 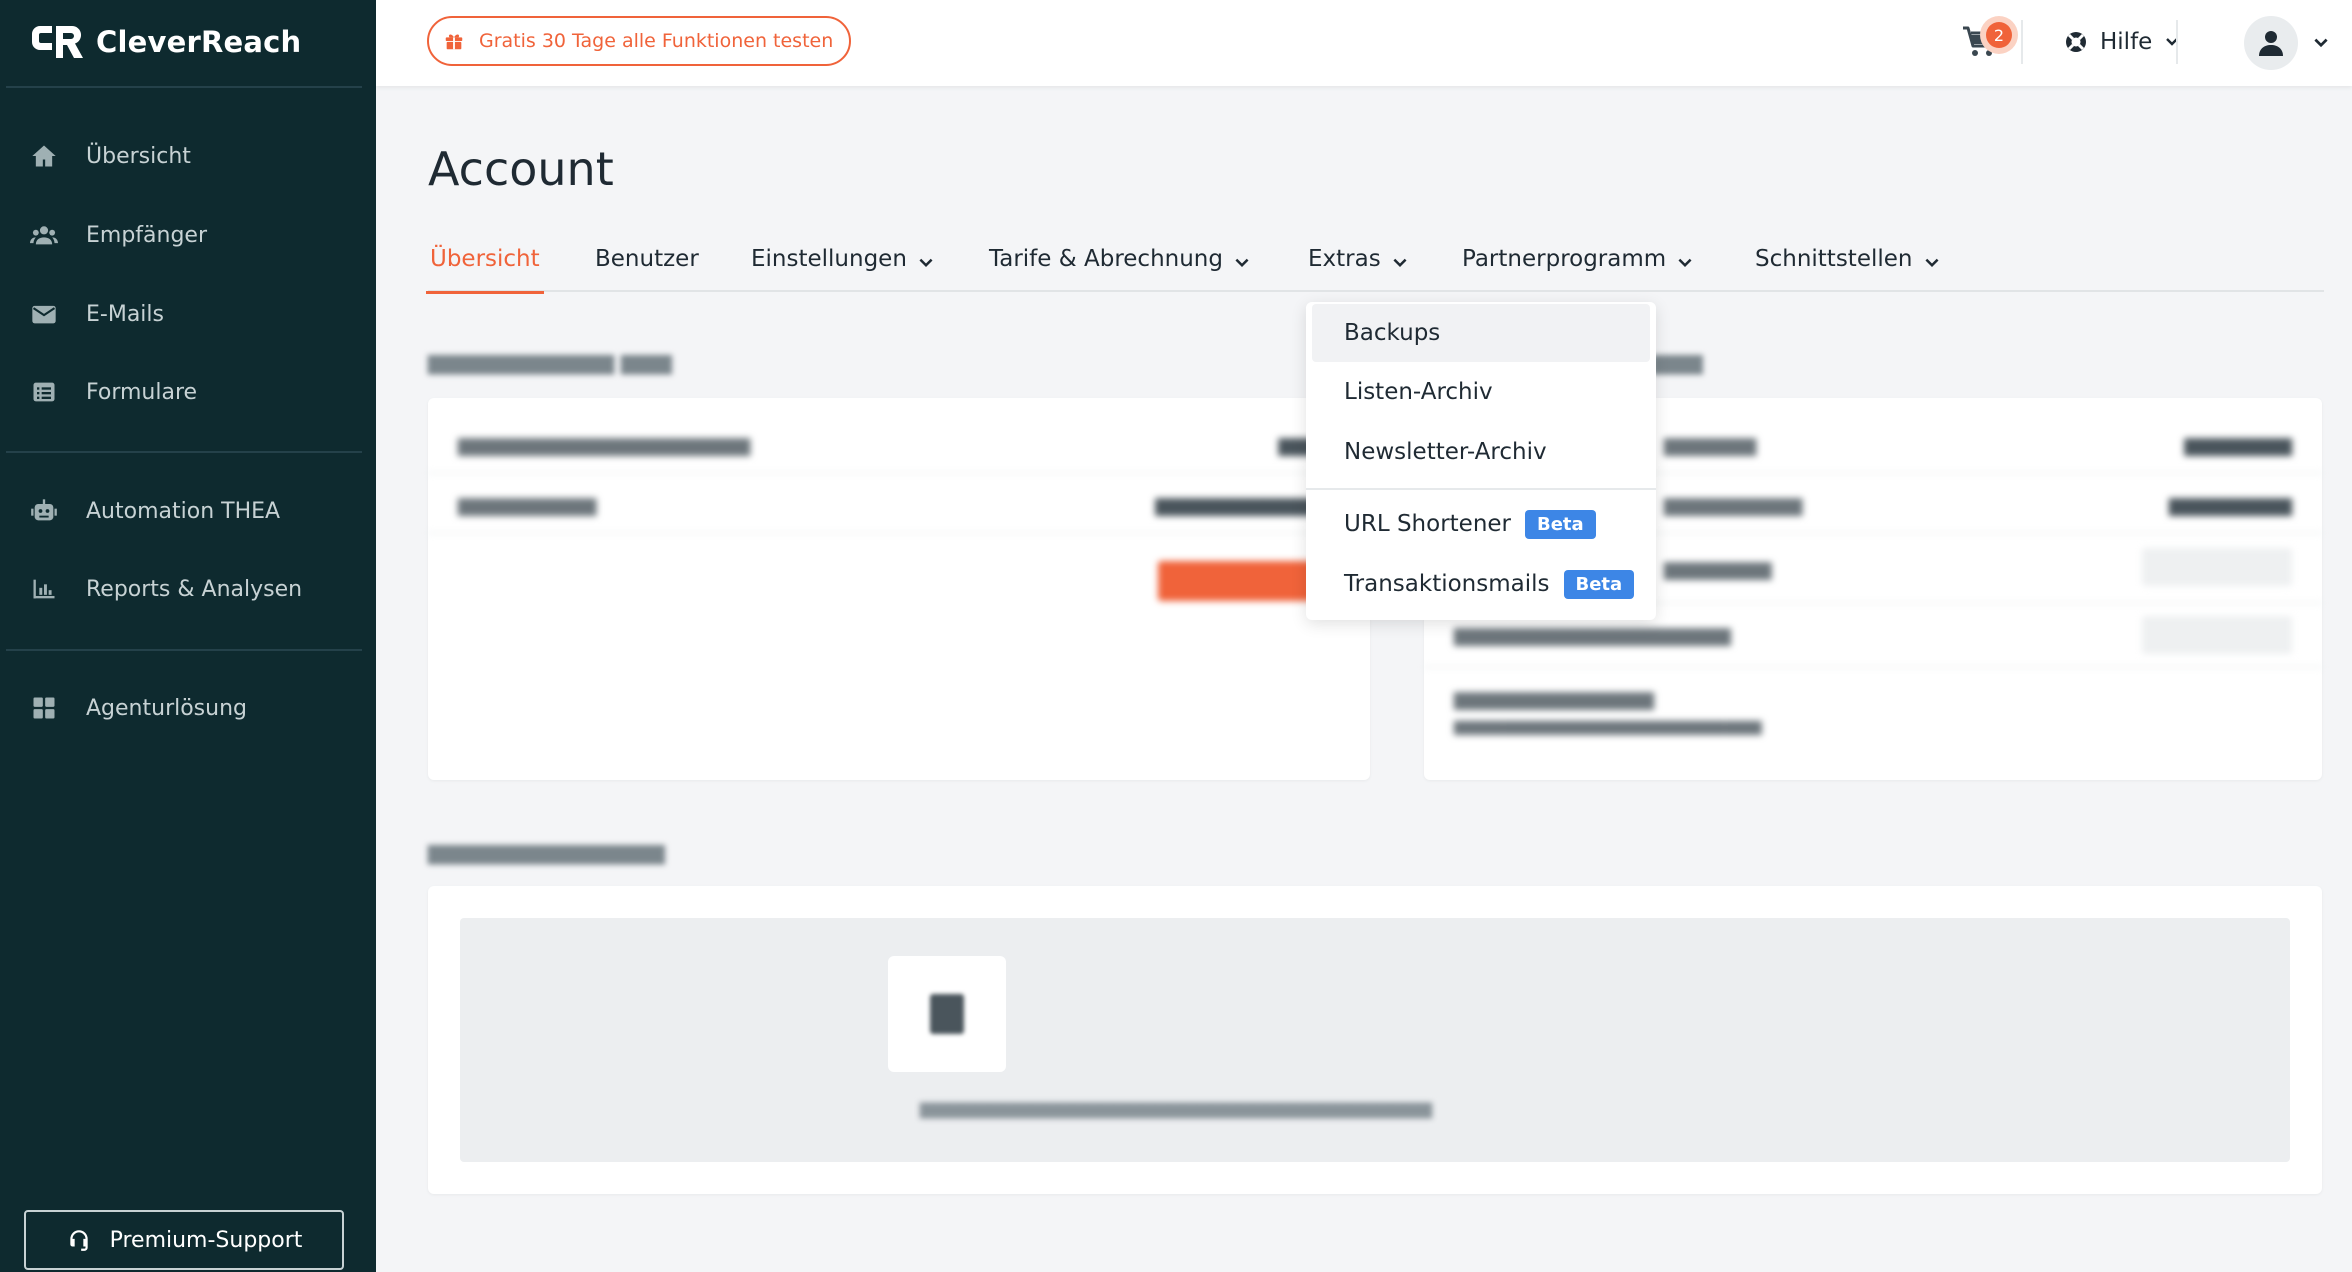 I want to click on sidebar-item-empfaenger: Empfänger, so click(x=117, y=235).